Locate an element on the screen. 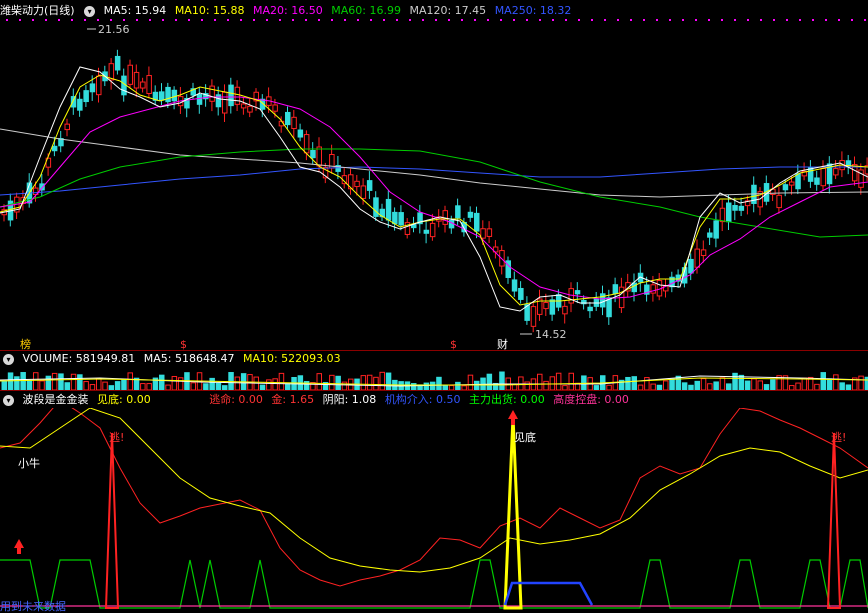 The image size is (868, 613). ma20-label: MA20: 16.50 is located at coordinates (288, 10).